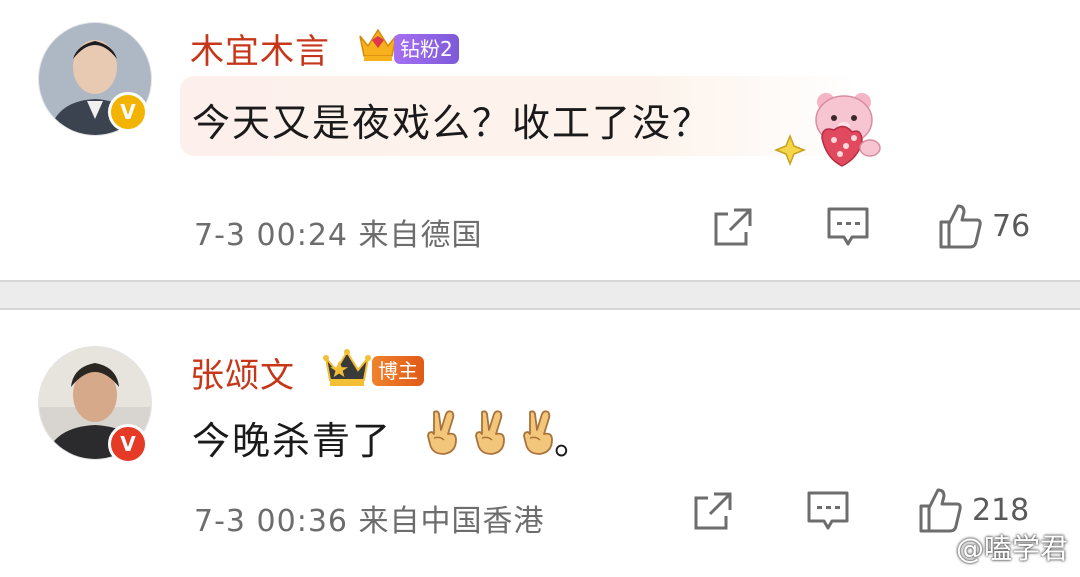 Image resolution: width=1080 pixels, height=577 pixels. Describe the element at coordinates (1011, 226) in the screenshot. I see `like-count: 76` at that location.